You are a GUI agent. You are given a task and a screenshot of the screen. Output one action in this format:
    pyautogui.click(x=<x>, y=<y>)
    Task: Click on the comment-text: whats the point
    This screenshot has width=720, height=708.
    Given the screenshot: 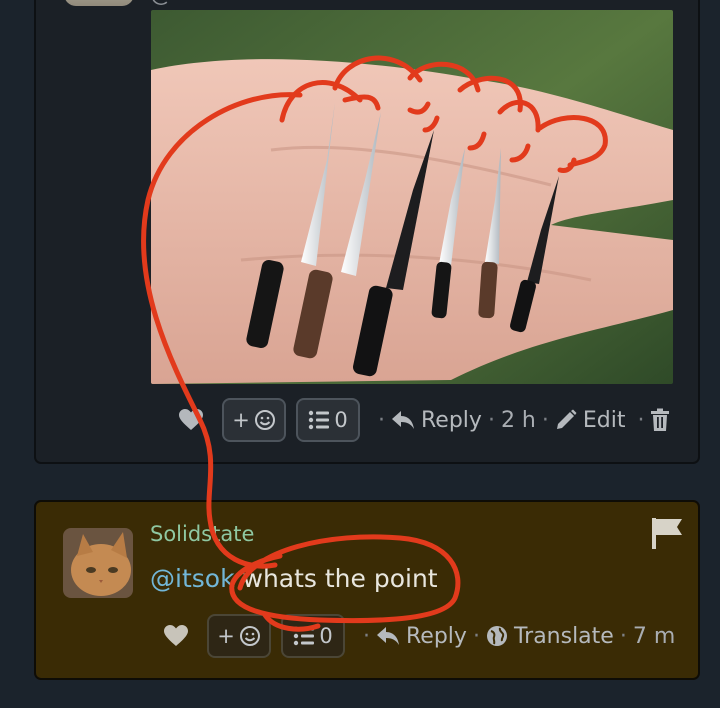 What is the action you would take?
    pyautogui.click(x=336, y=578)
    